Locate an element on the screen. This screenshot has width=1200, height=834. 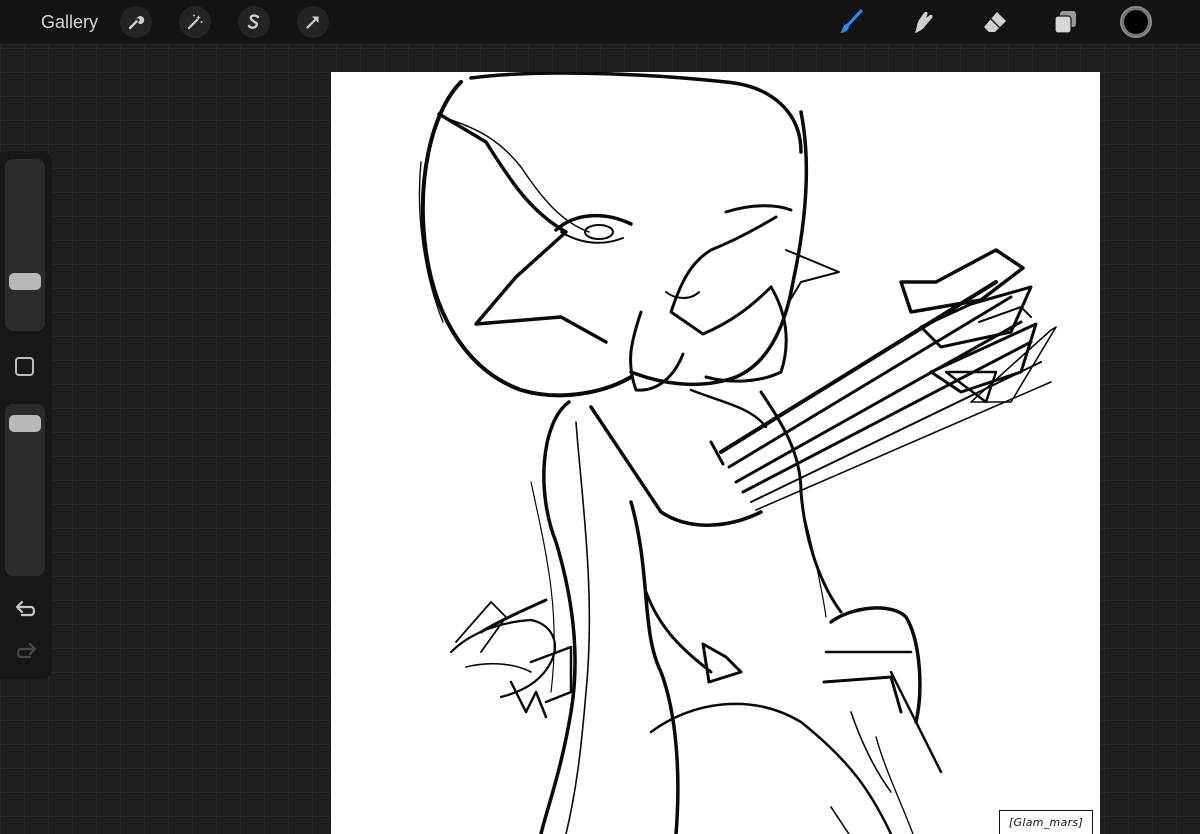
brush-icon is located at coordinates (851, 21).